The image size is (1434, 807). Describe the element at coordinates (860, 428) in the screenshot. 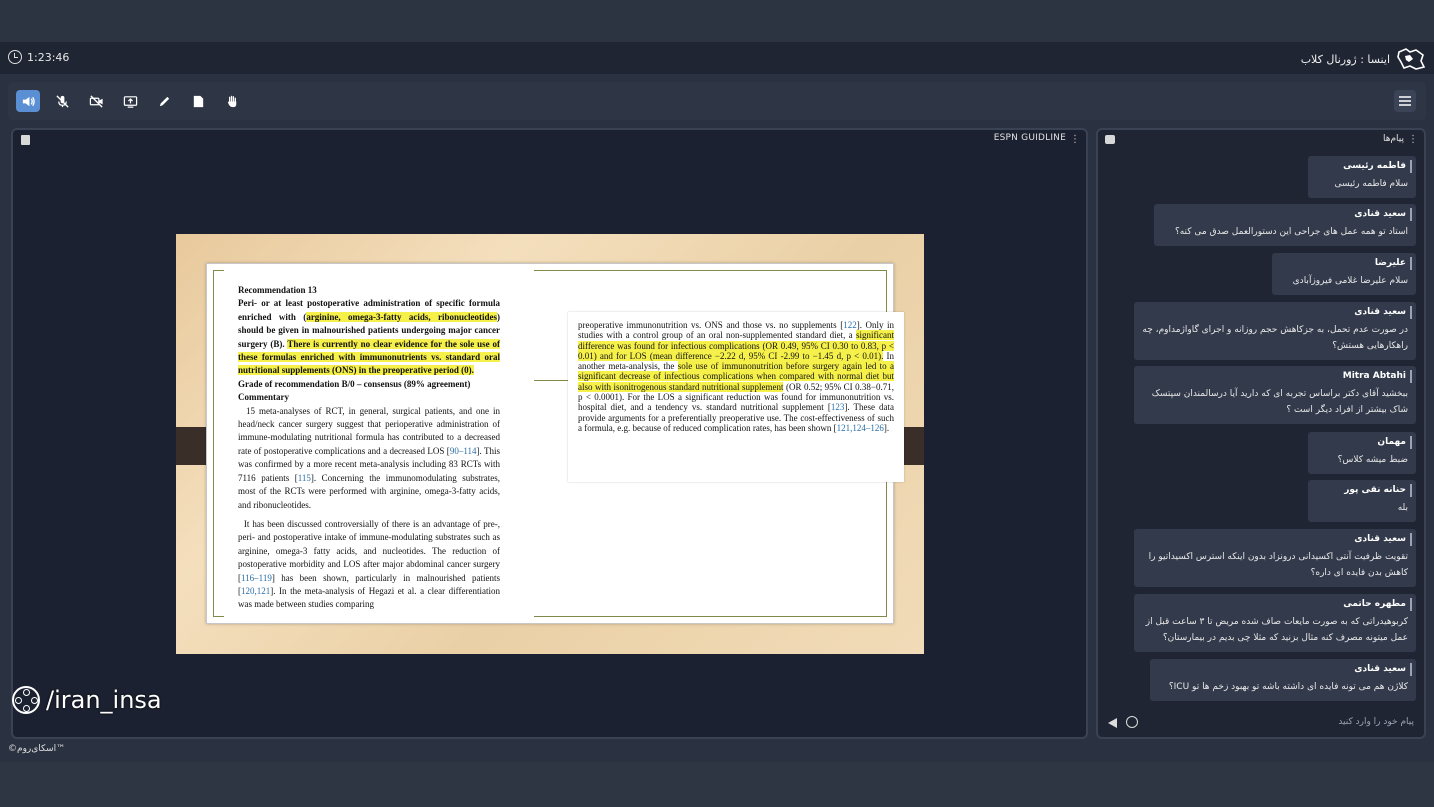

I see `reference-link: 121,124–126` at that location.